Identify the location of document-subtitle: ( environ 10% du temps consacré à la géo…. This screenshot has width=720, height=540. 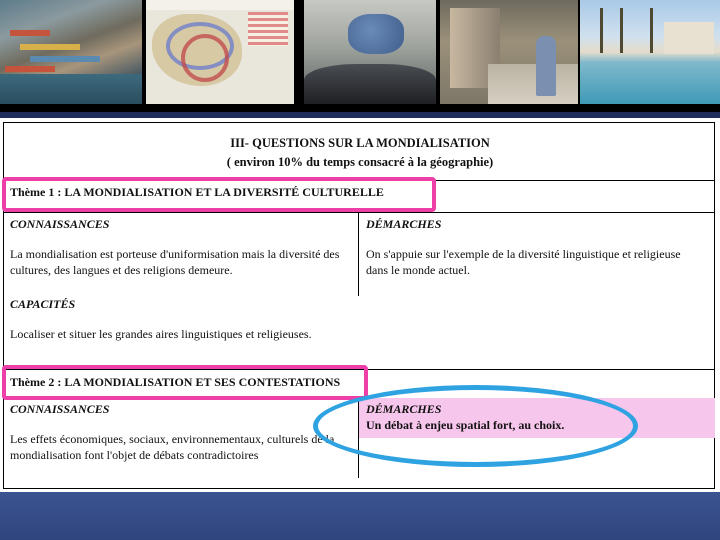
(360, 162).